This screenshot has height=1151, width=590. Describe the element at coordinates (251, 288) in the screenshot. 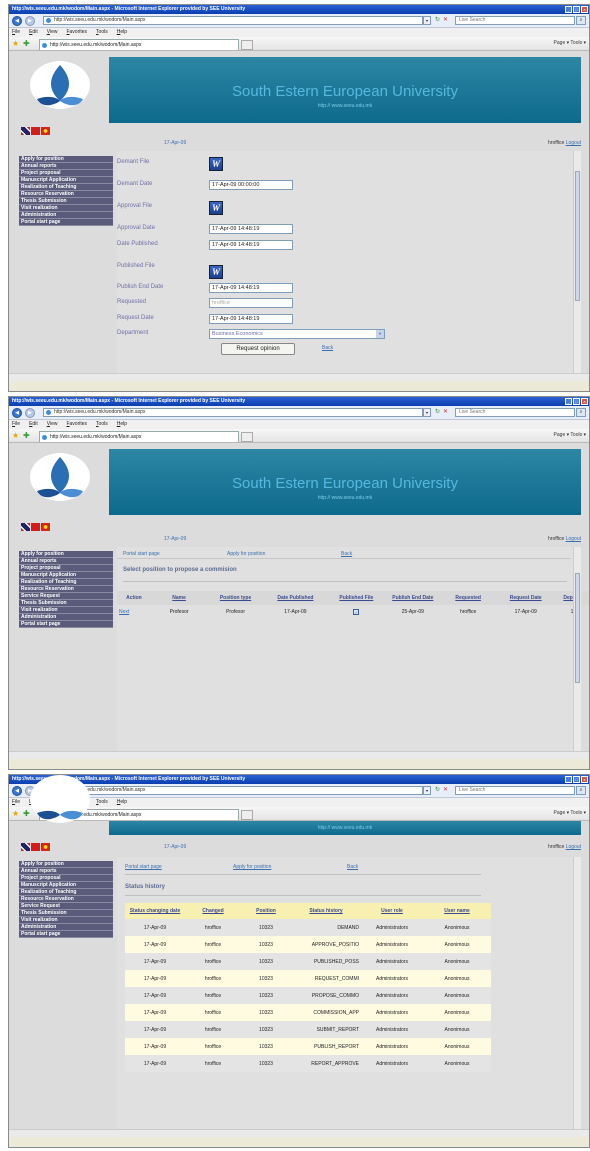

I see `publish-end-input: 17-Apr-09 14:48:19` at that location.